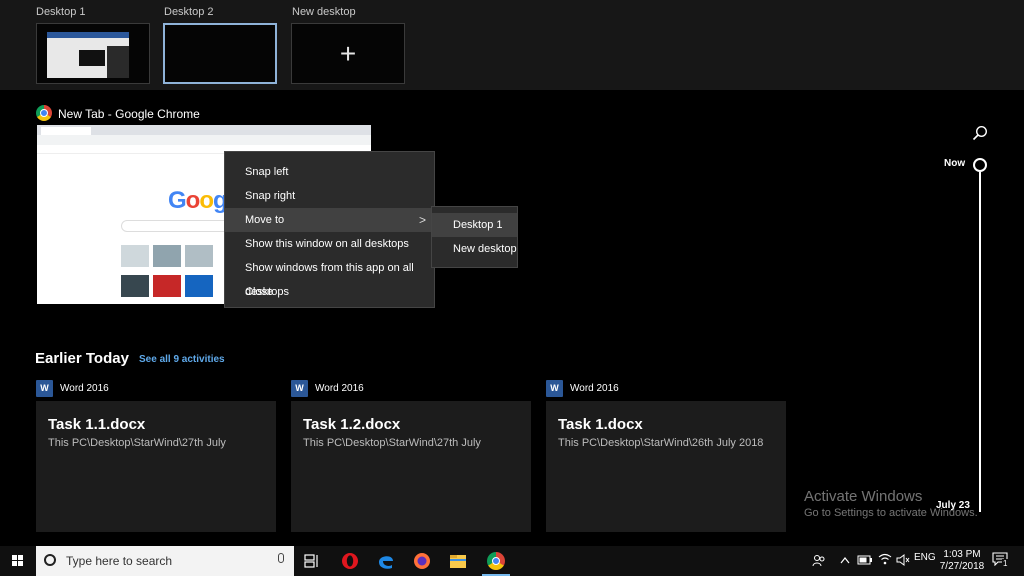  I want to click on edge-icon, so click(386, 562).